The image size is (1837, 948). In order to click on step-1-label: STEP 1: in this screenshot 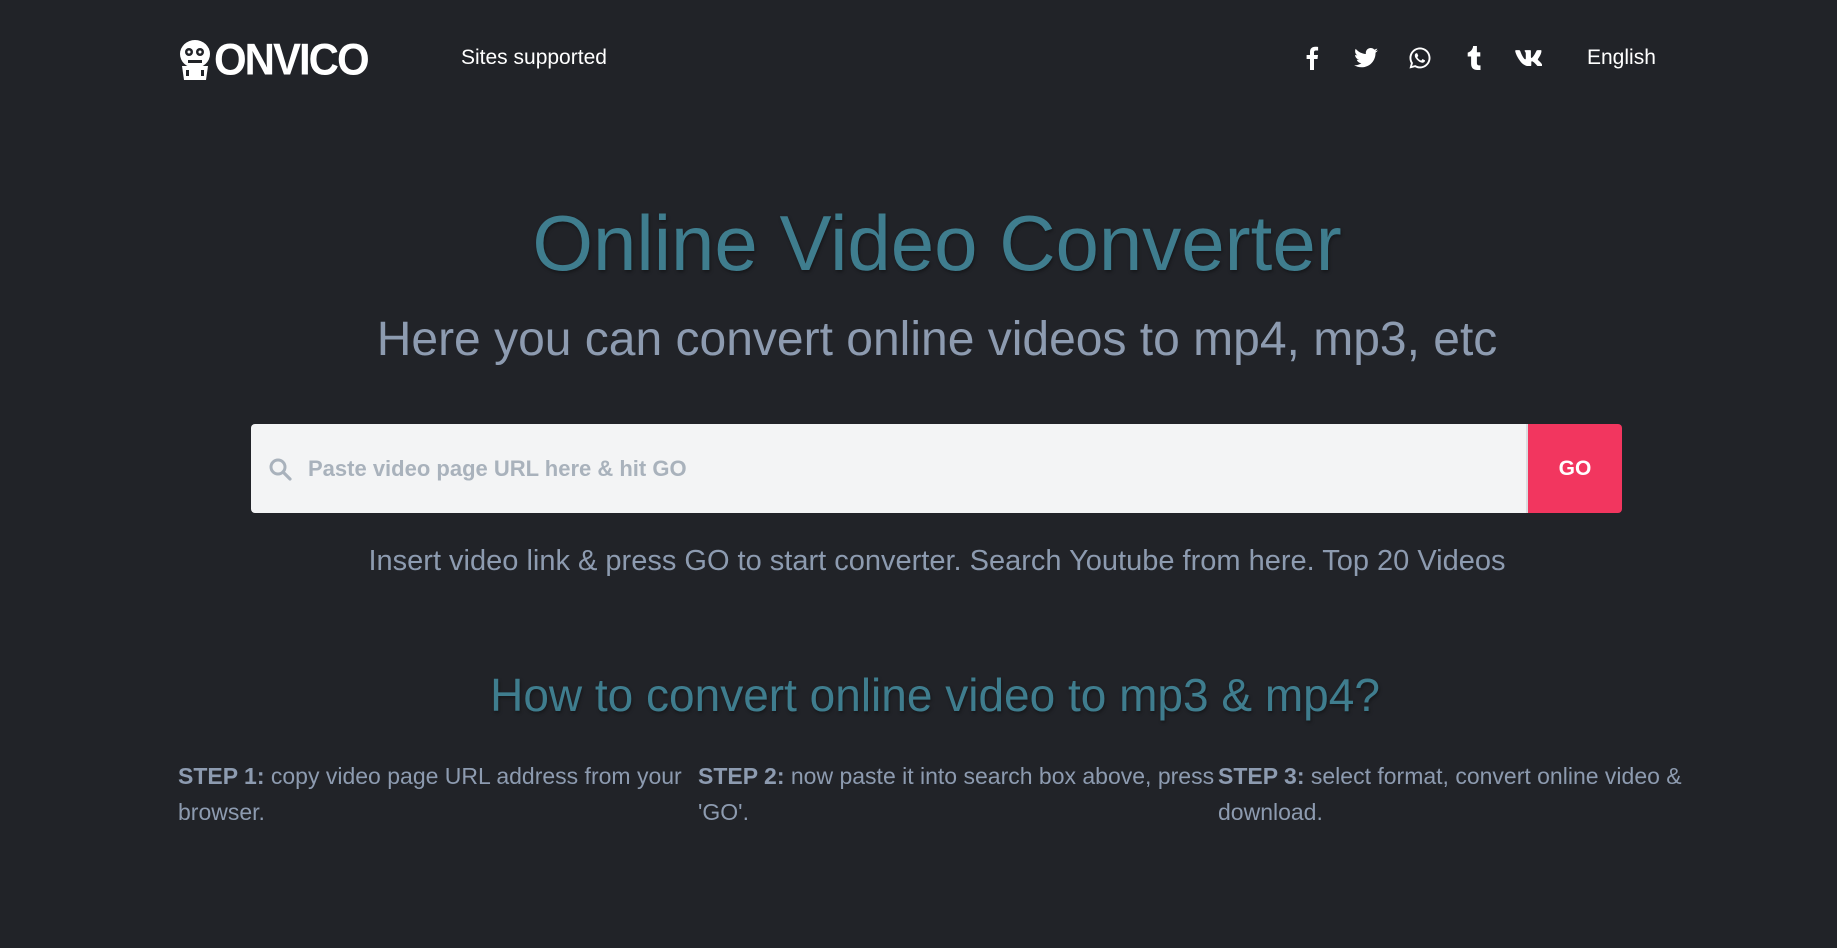, I will do `click(221, 776)`.